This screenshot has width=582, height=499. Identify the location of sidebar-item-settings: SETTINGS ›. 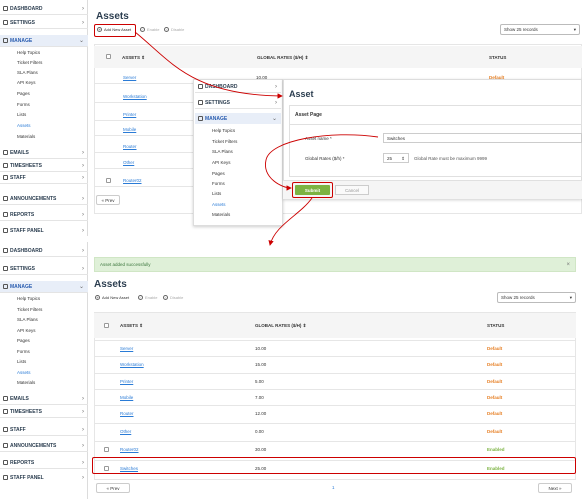
(44, 268).